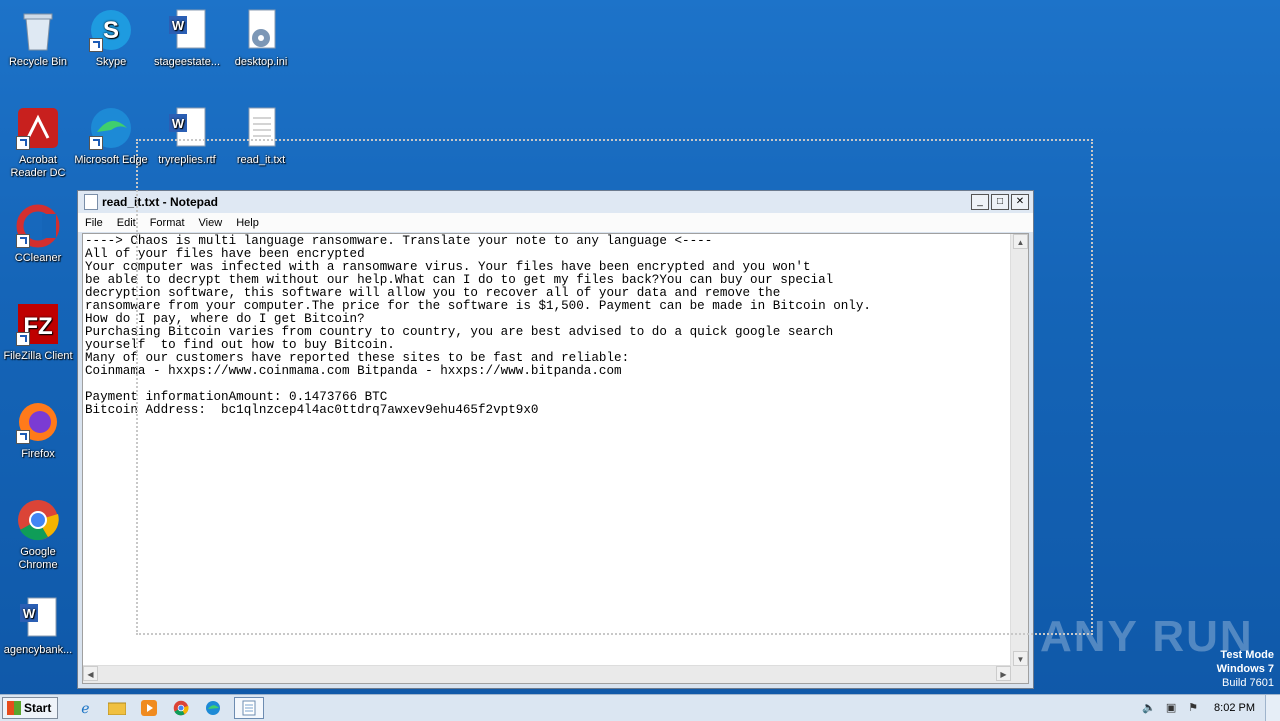 This screenshot has height=721, width=1280. I want to click on explorer-folder-icon, so click(117, 708).